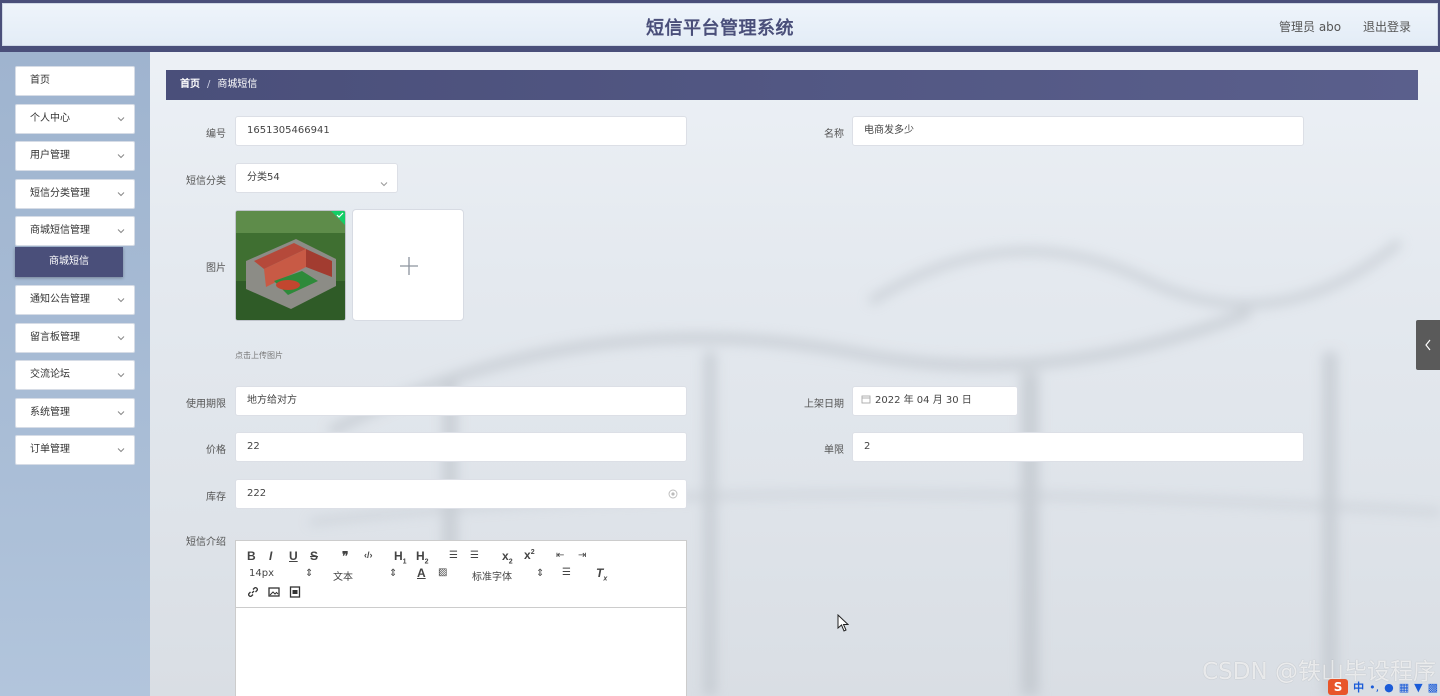  Describe the element at coordinates (461, 131) in the screenshot. I see `id-input: 1651305466941` at that location.